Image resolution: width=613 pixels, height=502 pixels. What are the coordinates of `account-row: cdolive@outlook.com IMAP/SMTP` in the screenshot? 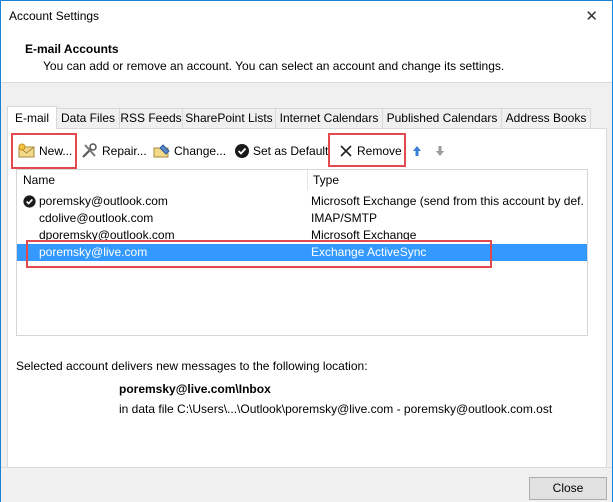 It's located at (302, 218).